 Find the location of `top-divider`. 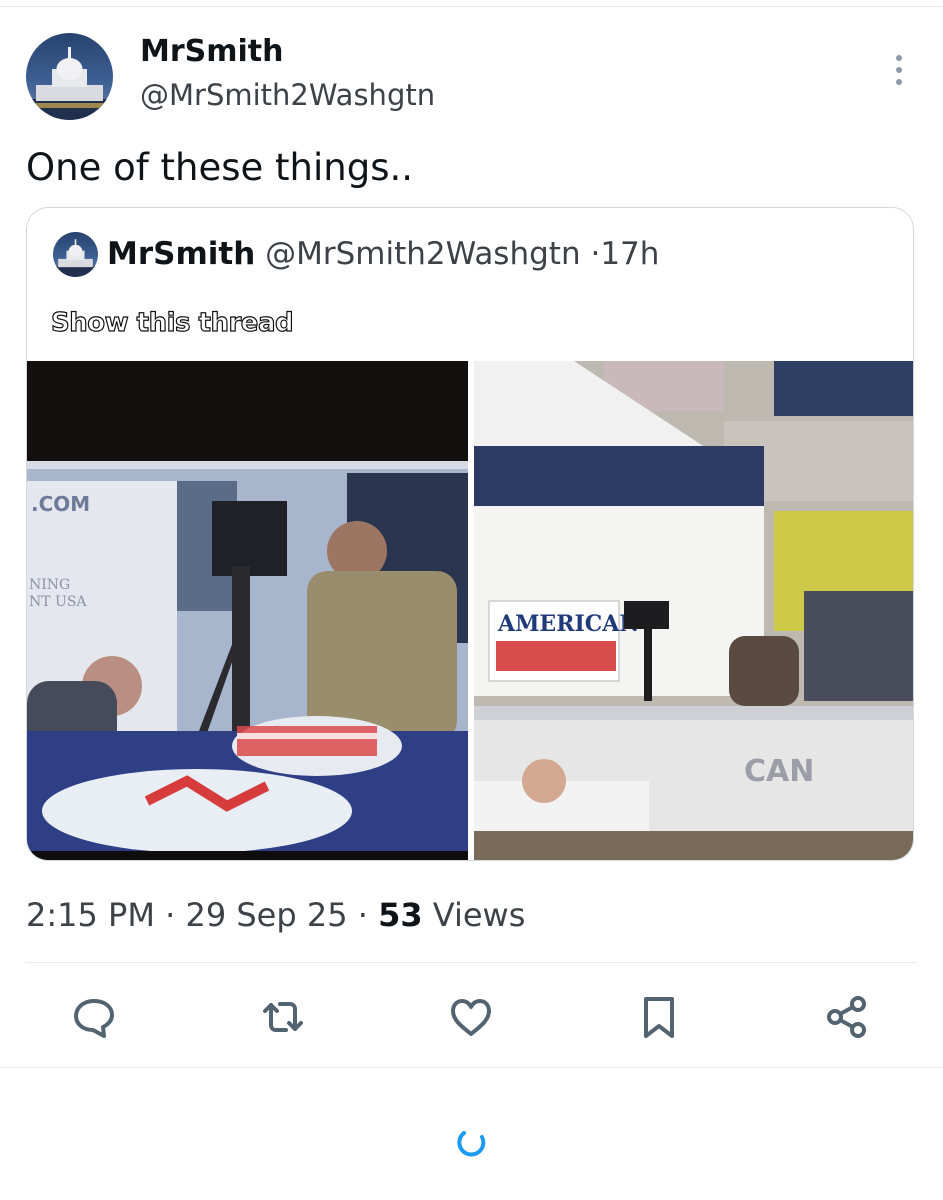

top-divider is located at coordinates (471, 6).